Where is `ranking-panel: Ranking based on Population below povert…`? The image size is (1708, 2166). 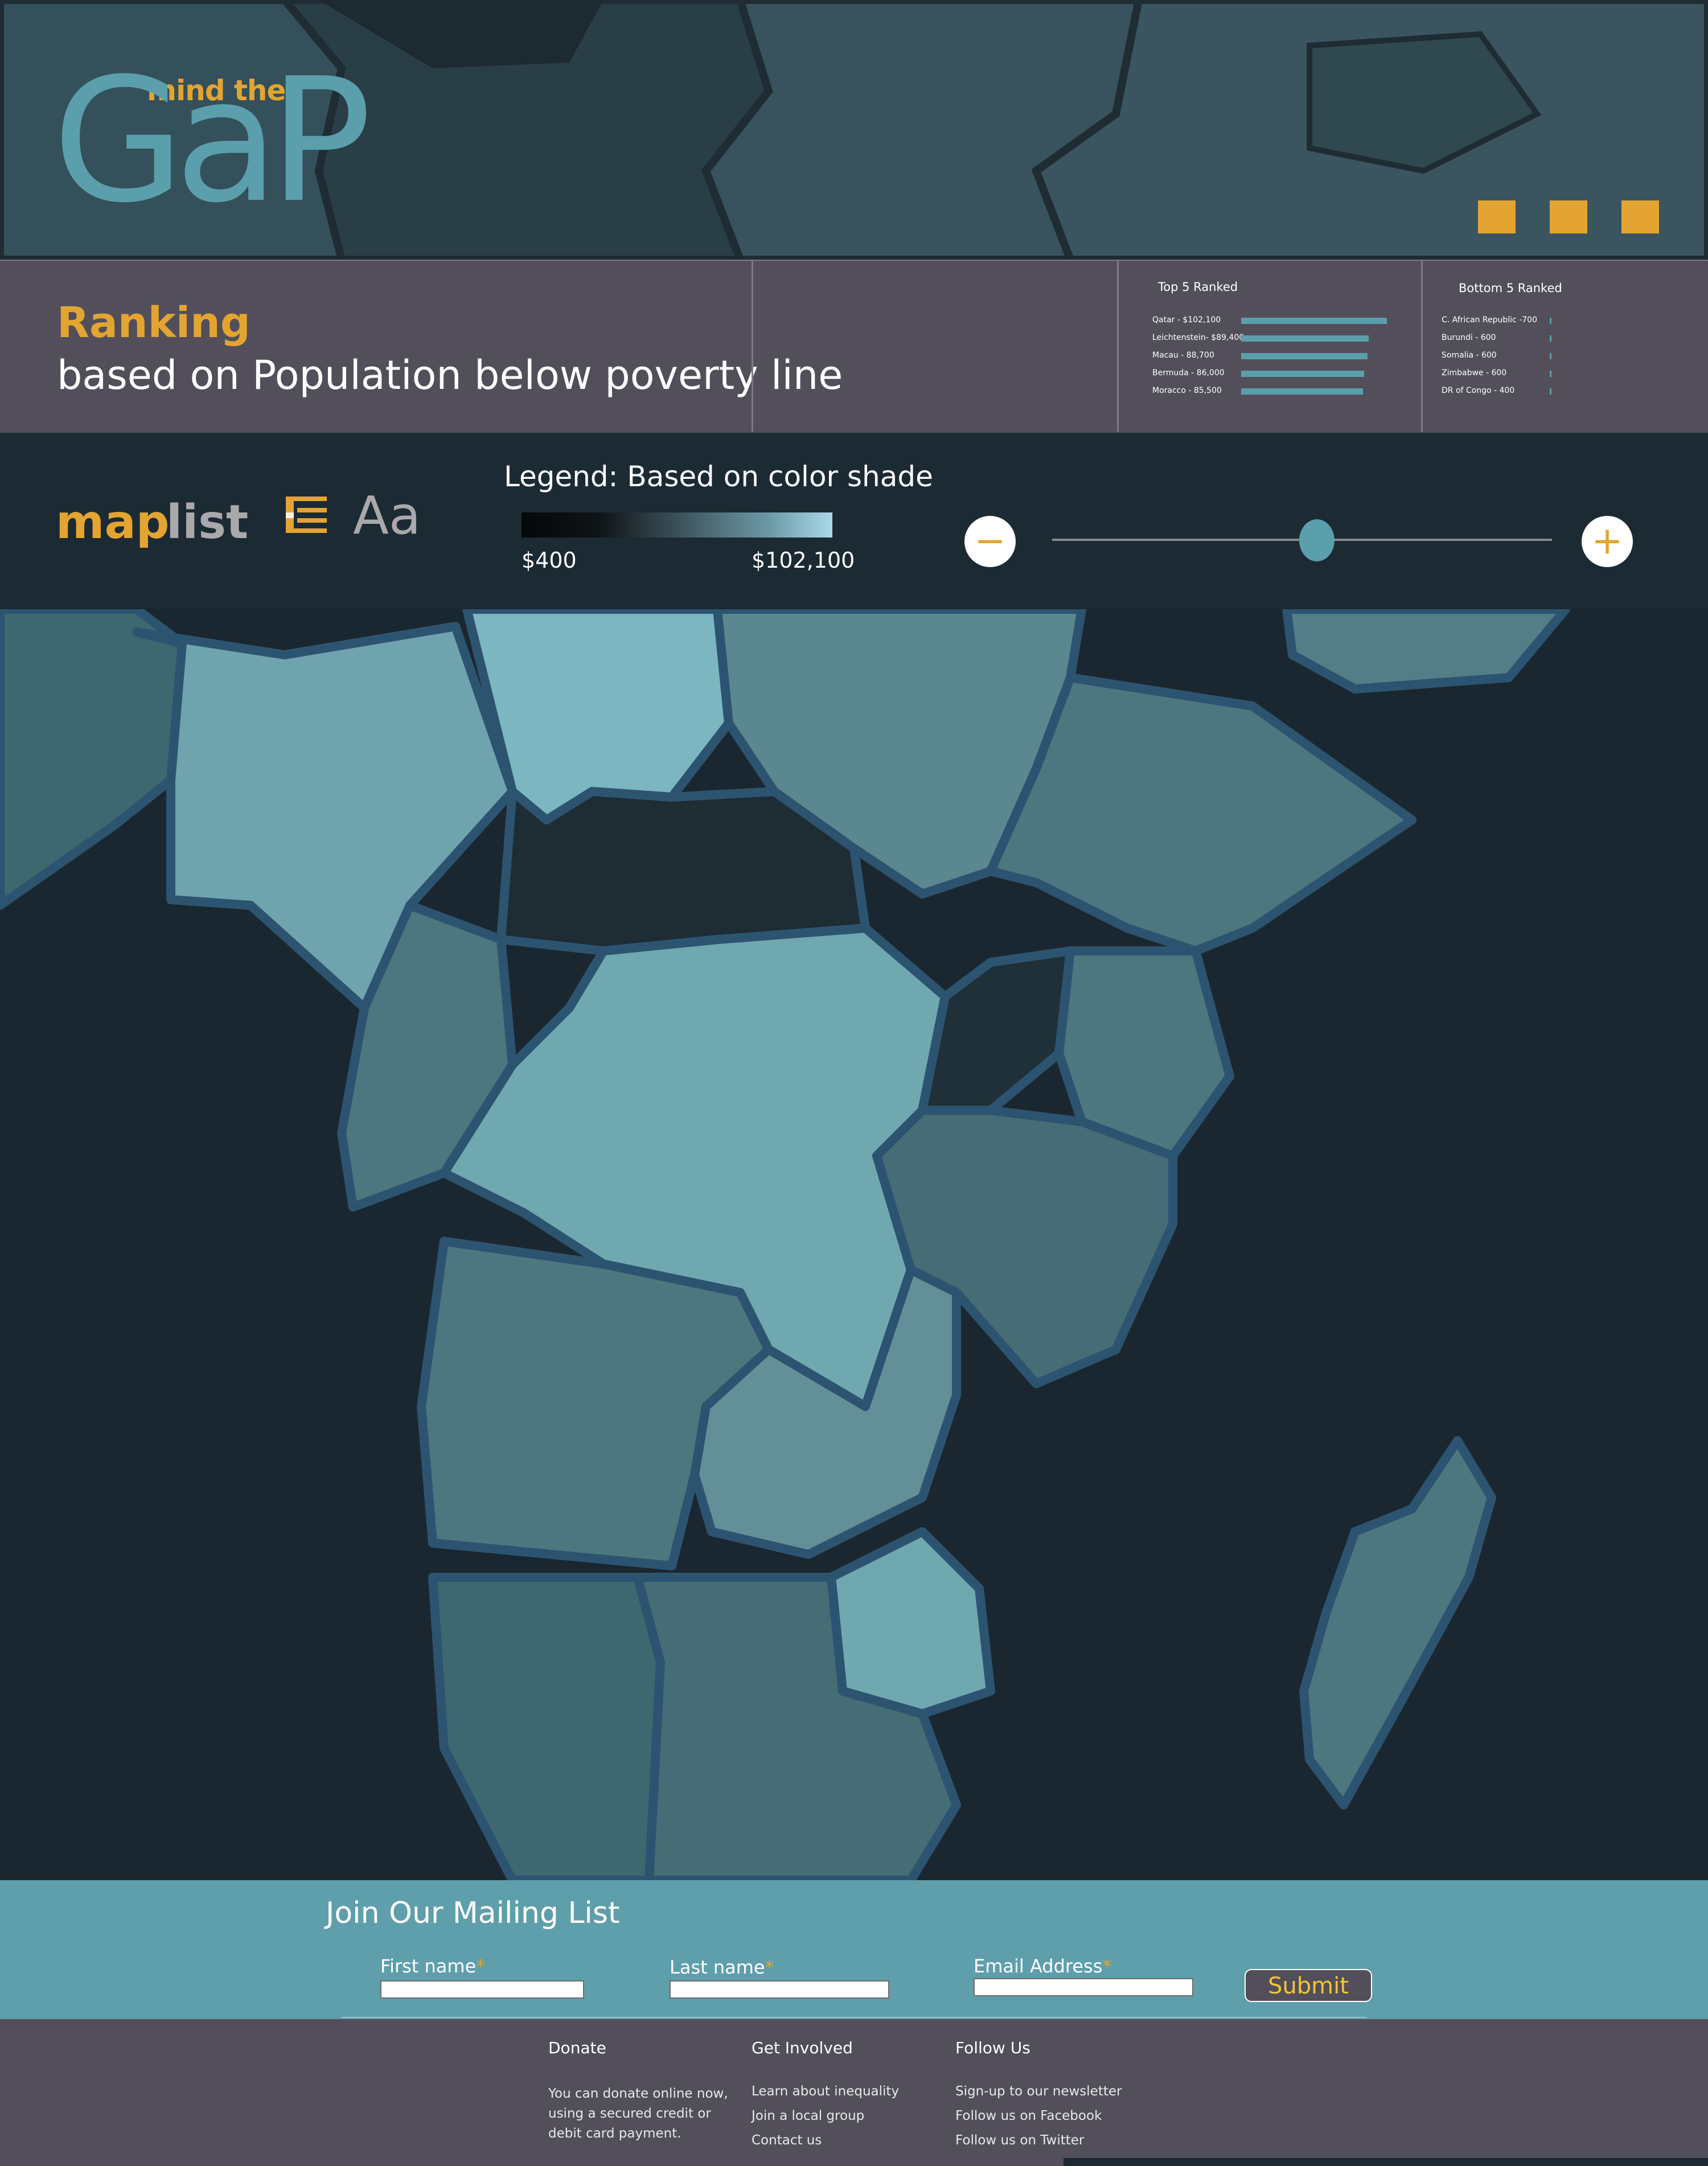 ranking-panel: Ranking based on Population below povert… is located at coordinates (854, 347).